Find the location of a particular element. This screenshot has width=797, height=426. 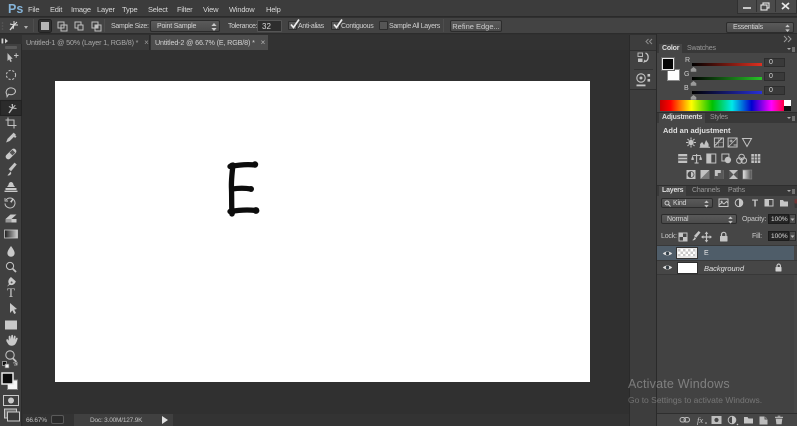

svg-text: fx is located at coordinates (700, 420).